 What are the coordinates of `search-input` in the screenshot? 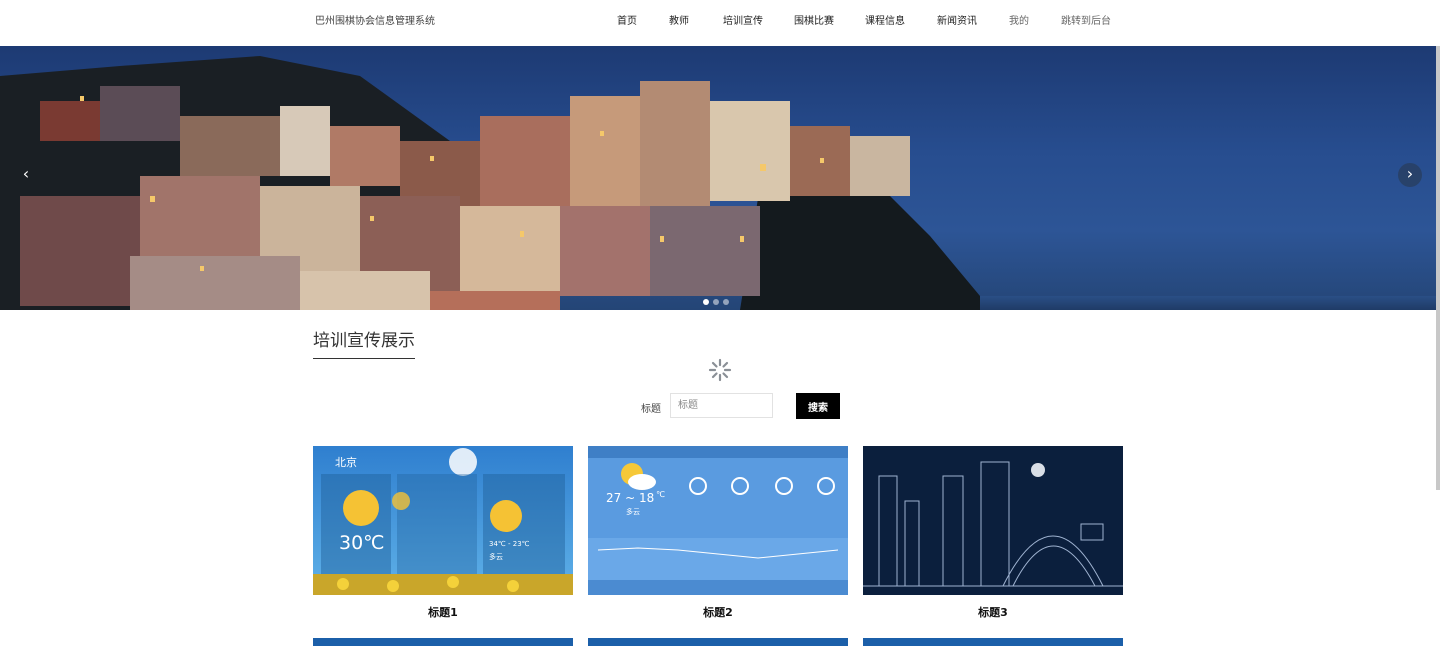 It's located at (721, 405).